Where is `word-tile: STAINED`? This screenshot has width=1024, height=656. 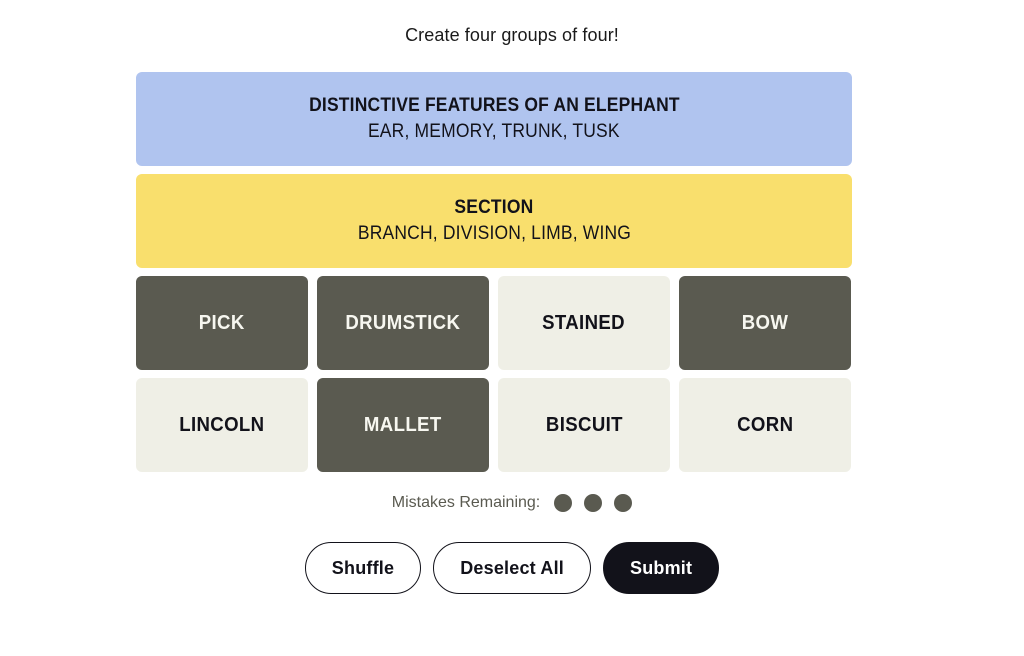 word-tile: STAINED is located at coordinates (584, 323).